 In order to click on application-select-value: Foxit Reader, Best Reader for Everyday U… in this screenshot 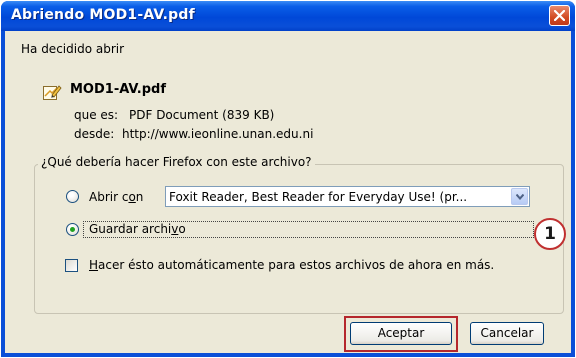, I will do `click(318, 197)`.